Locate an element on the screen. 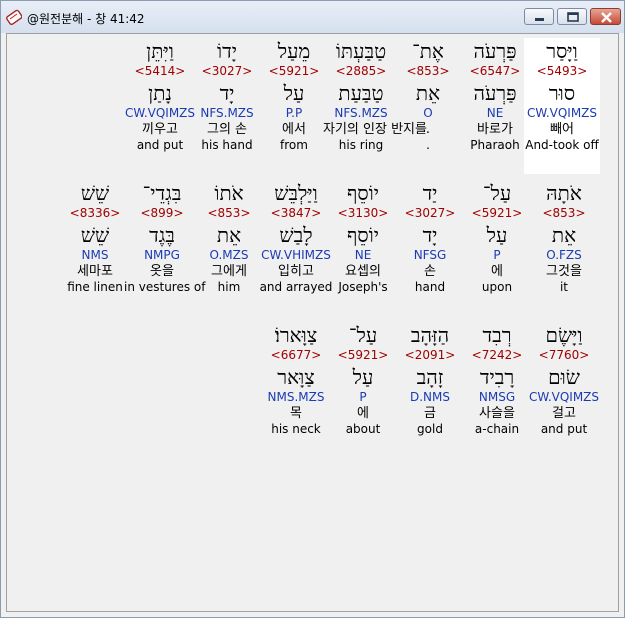  maximize-button is located at coordinates (572, 16).